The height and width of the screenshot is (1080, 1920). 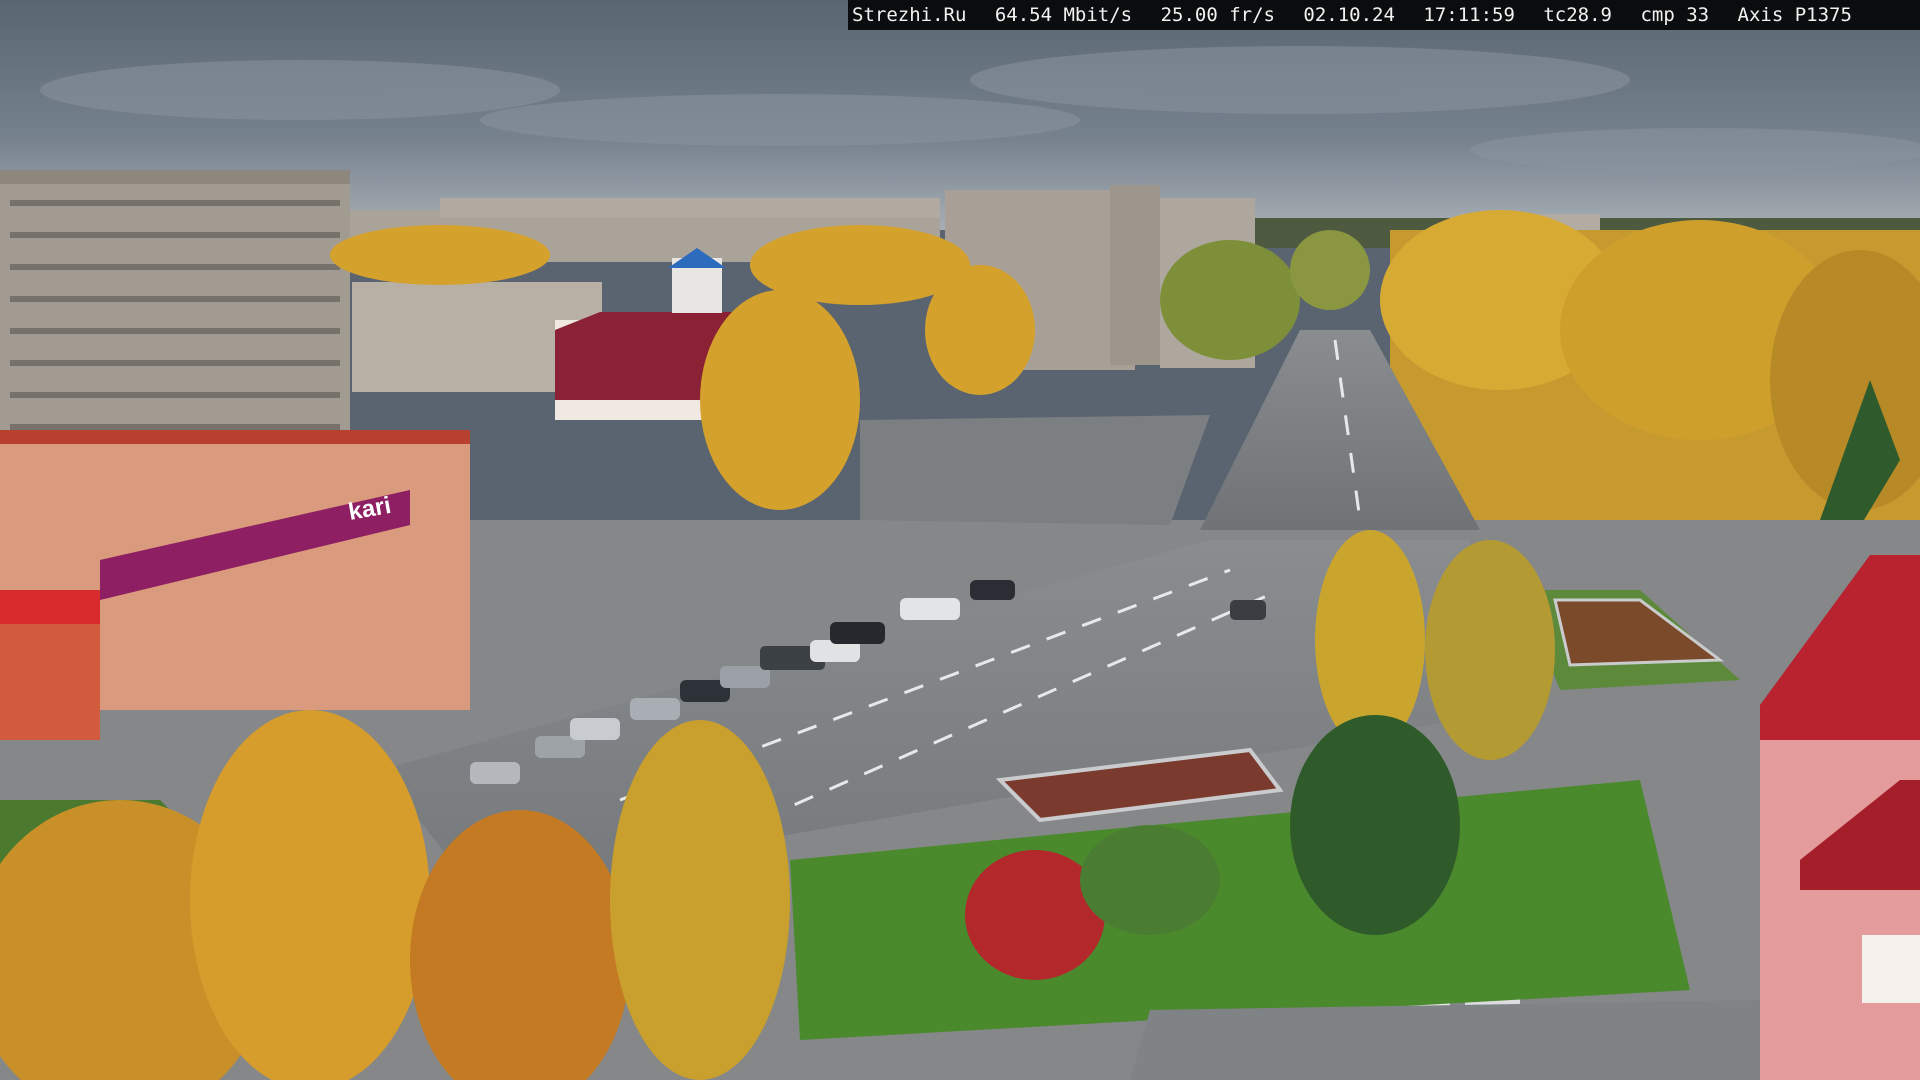 I want to click on overlay-bitrate: 64.54 Mbit/s, so click(x=1063, y=15).